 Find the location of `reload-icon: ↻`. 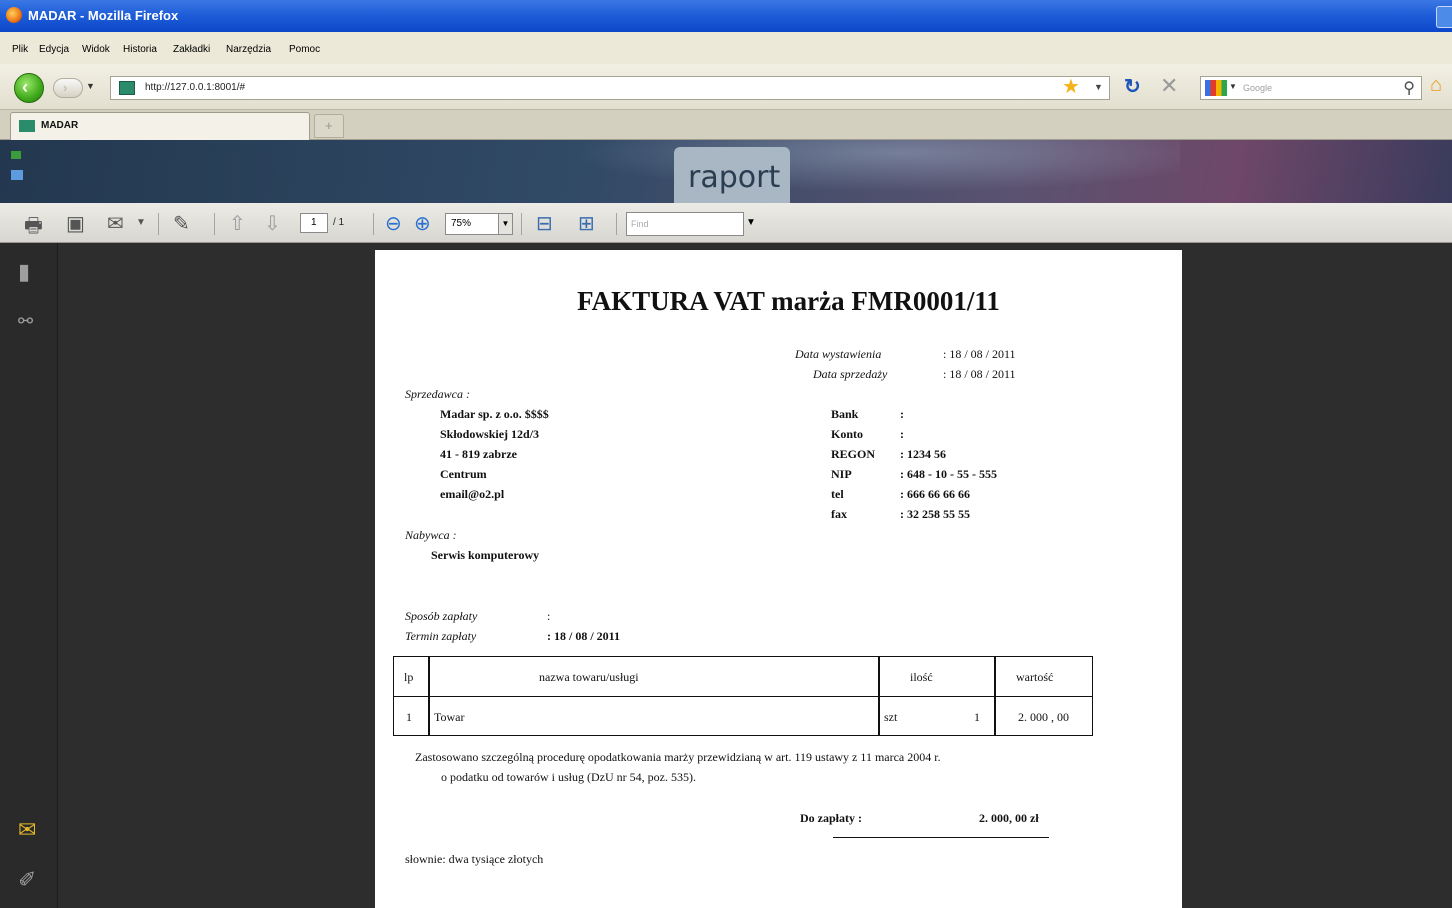

reload-icon: ↻ is located at coordinates (1132, 86).